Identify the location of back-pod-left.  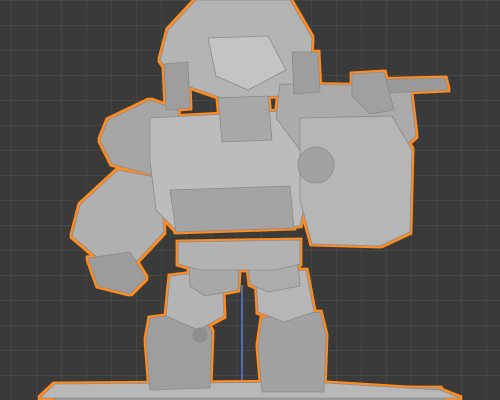
(177, 86).